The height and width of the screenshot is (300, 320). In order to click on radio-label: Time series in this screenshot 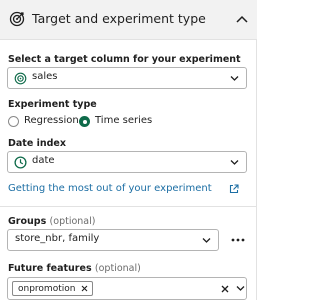, I will do `click(124, 120)`.